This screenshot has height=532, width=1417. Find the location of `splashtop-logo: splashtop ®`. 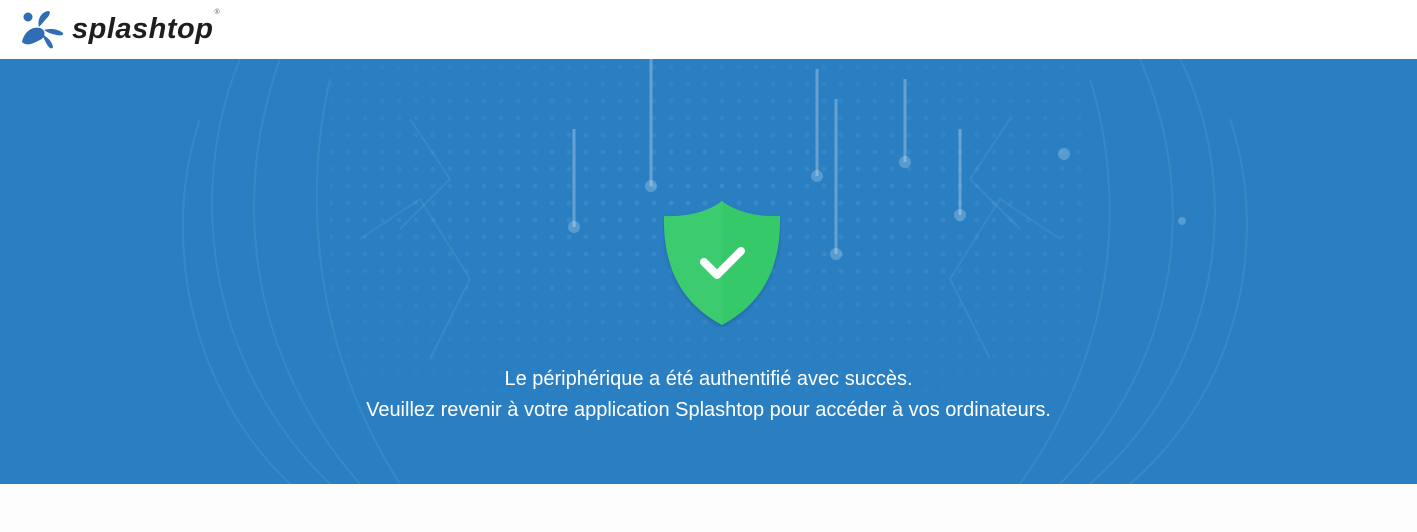

splashtop-logo: splashtop ® is located at coordinates (119, 28).